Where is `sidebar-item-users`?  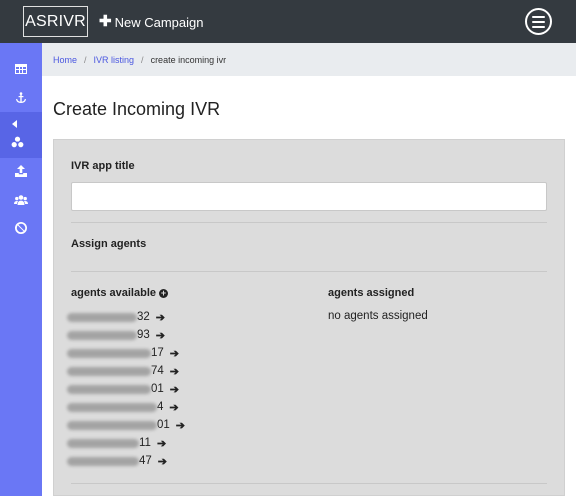 sidebar-item-users is located at coordinates (21, 200).